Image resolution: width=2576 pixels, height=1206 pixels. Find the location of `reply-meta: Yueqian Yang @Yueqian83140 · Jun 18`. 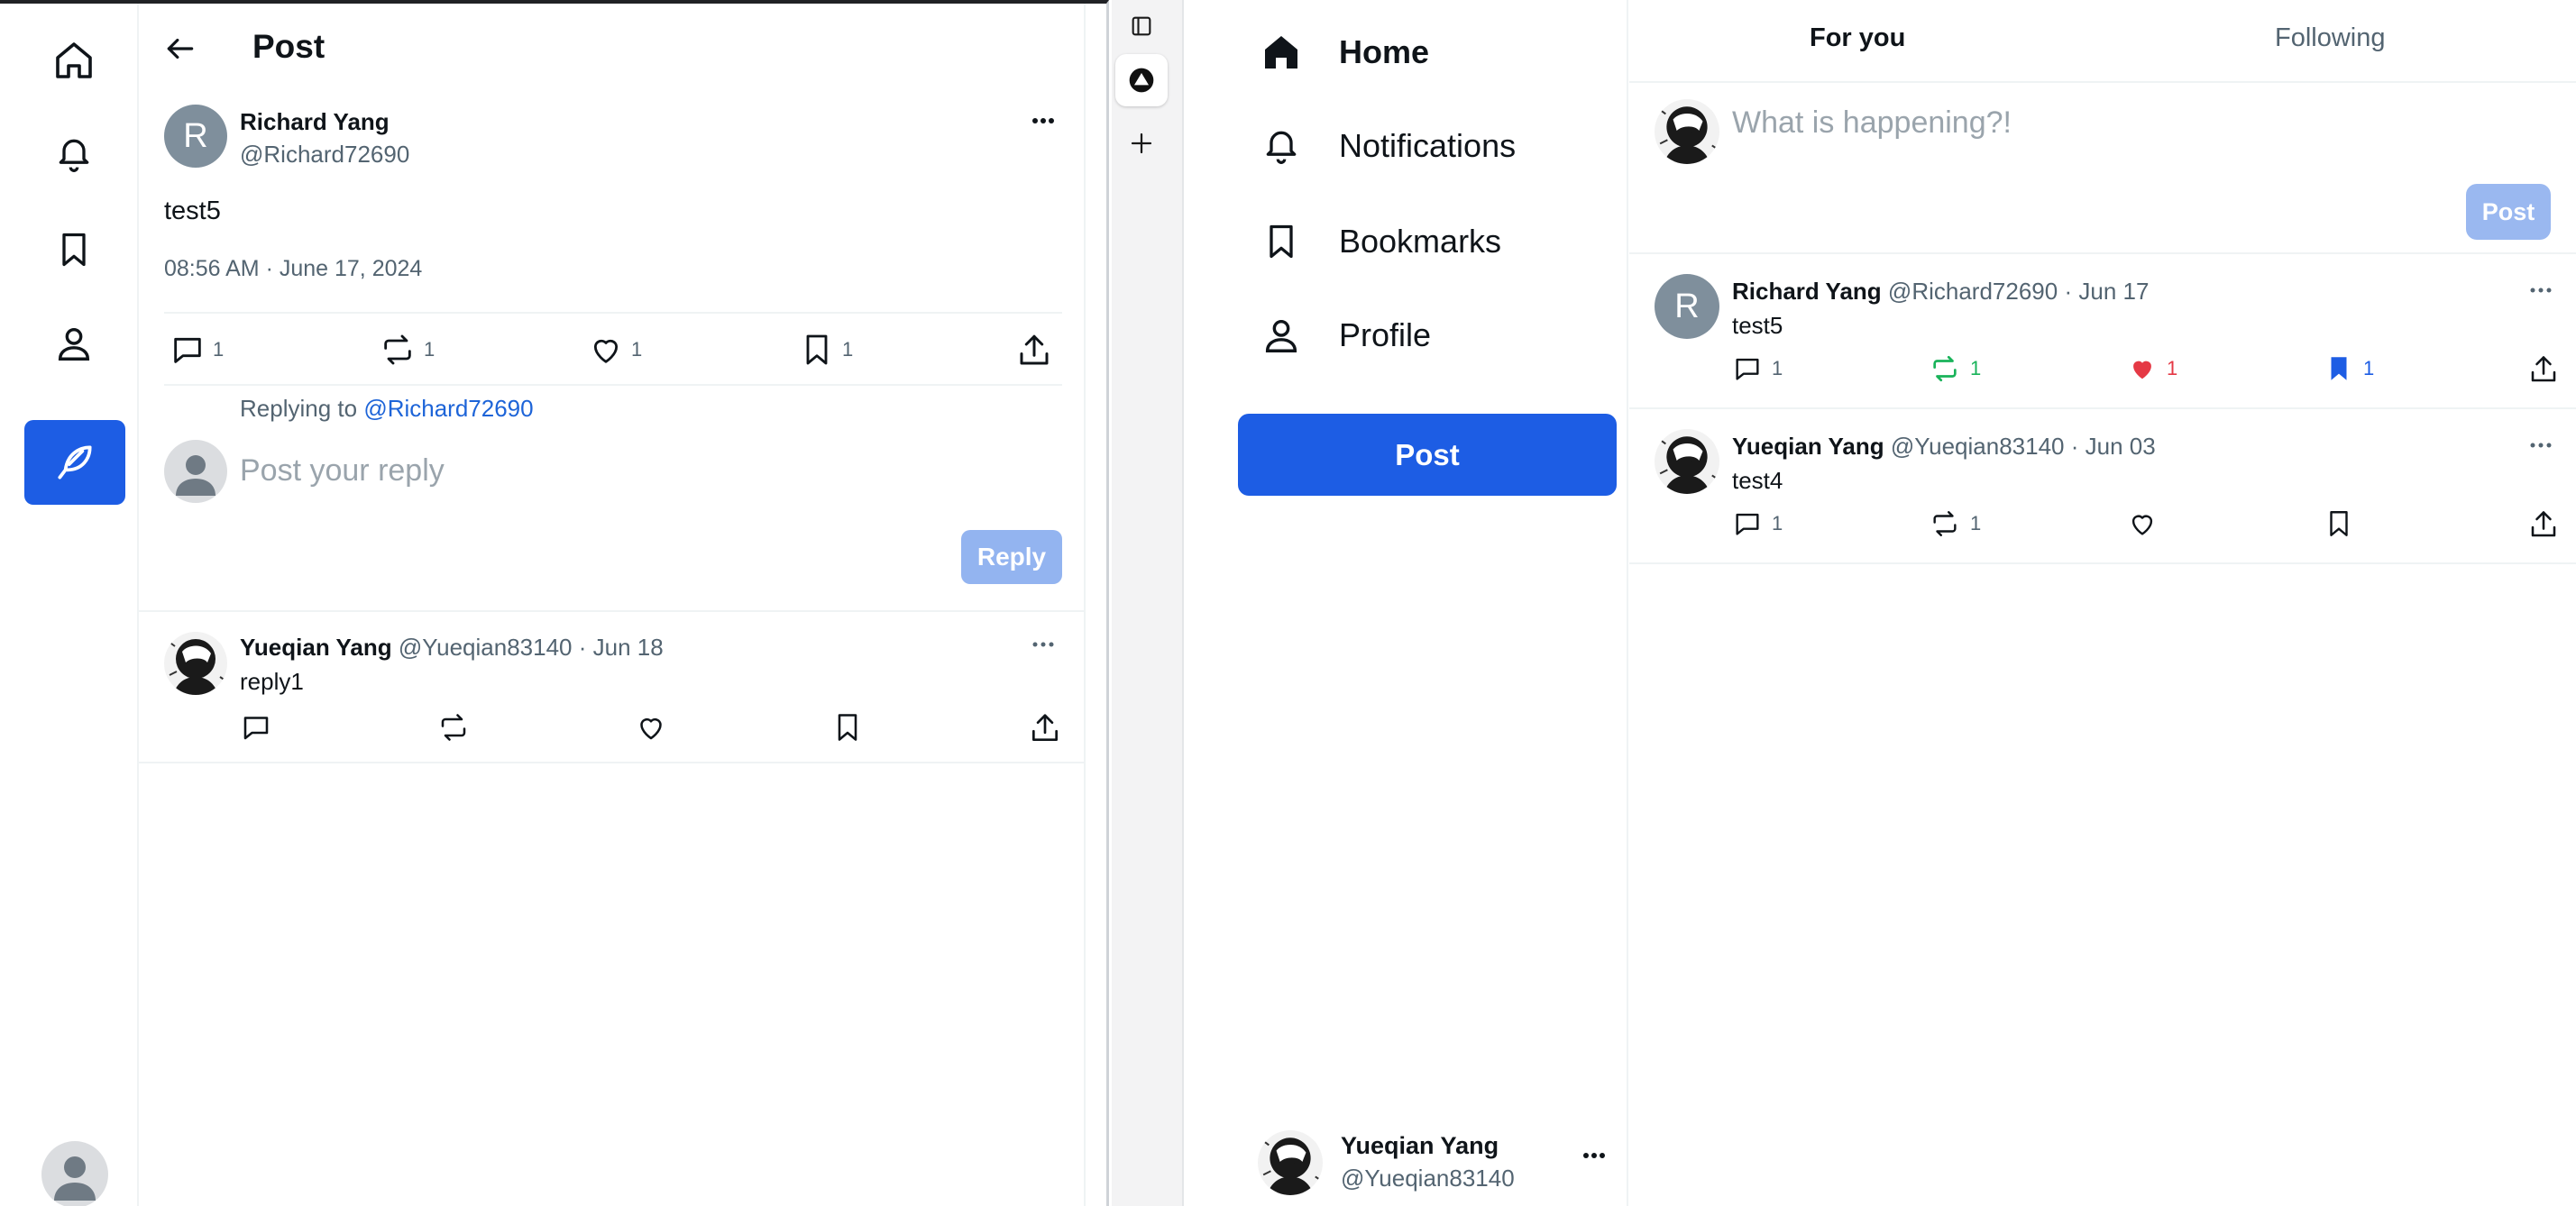

reply-meta: Yueqian Yang @Yueqian83140 · Jun 18 is located at coordinates (452, 648).